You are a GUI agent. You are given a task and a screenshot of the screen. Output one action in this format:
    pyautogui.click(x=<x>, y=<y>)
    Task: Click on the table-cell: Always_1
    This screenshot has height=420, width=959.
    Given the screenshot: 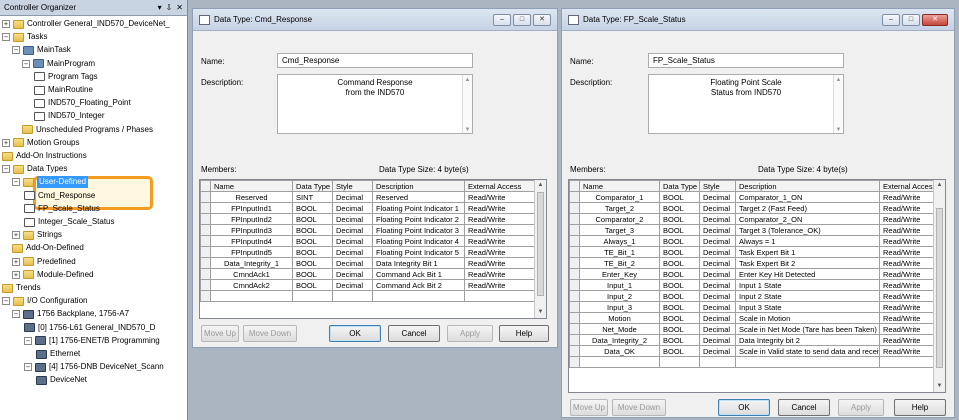 What is the action you would take?
    pyautogui.click(x=619, y=241)
    